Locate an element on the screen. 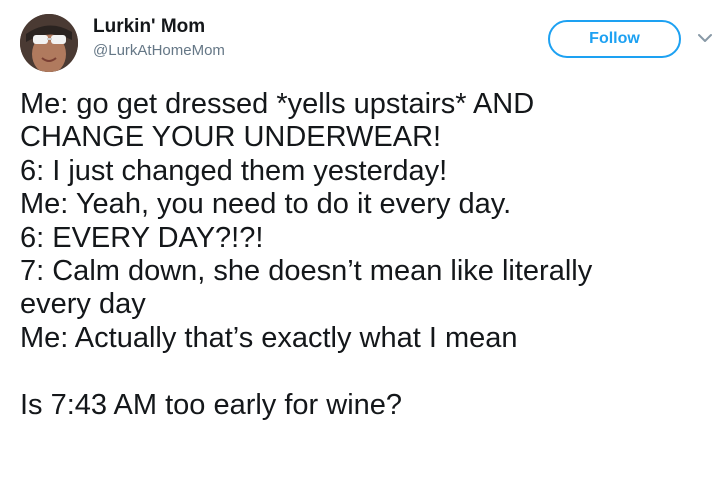 The height and width of the screenshot is (500, 725). author-name: Lurkin' Mom is located at coordinates (149, 27).